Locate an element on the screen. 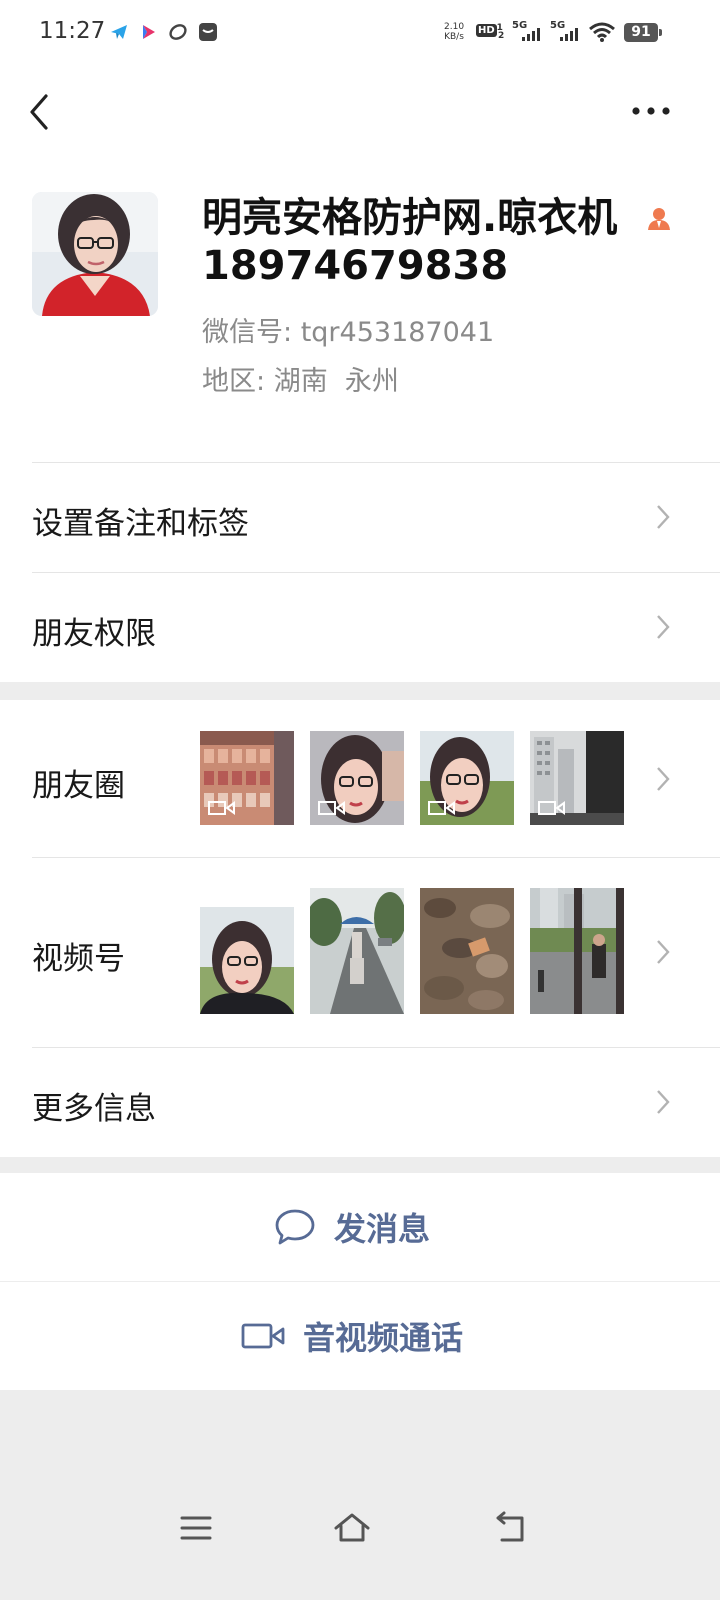  battery-icon: 91 is located at coordinates (643, 32).